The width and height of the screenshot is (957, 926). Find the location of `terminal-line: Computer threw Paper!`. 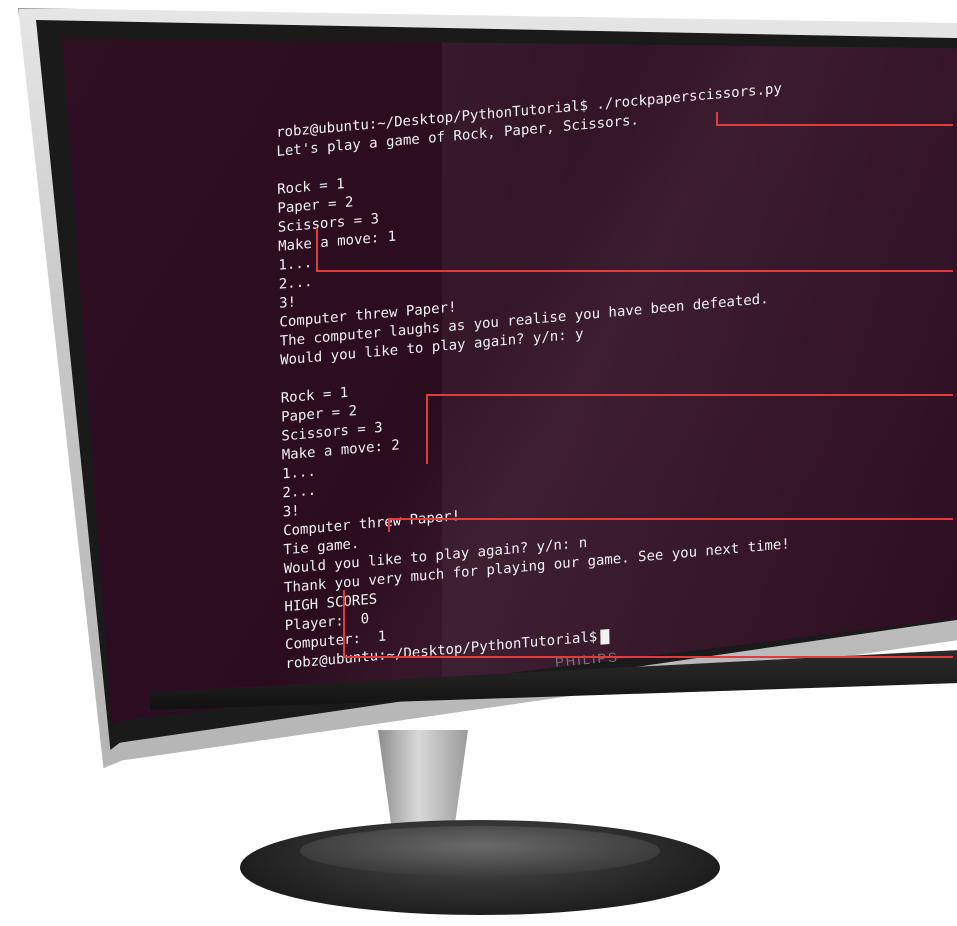

terminal-line: Computer threw Paper! is located at coordinates (371, 523).